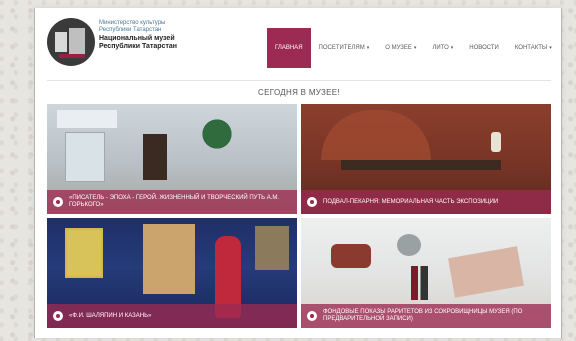  Describe the element at coordinates (77, 41) in the screenshot. I see `logo-building-right` at that location.